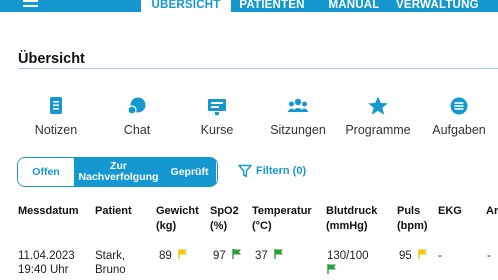  What do you see at coordinates (46, 256) in the screenshot?
I see `cell-date: 11.04.2023` at bounding box center [46, 256].